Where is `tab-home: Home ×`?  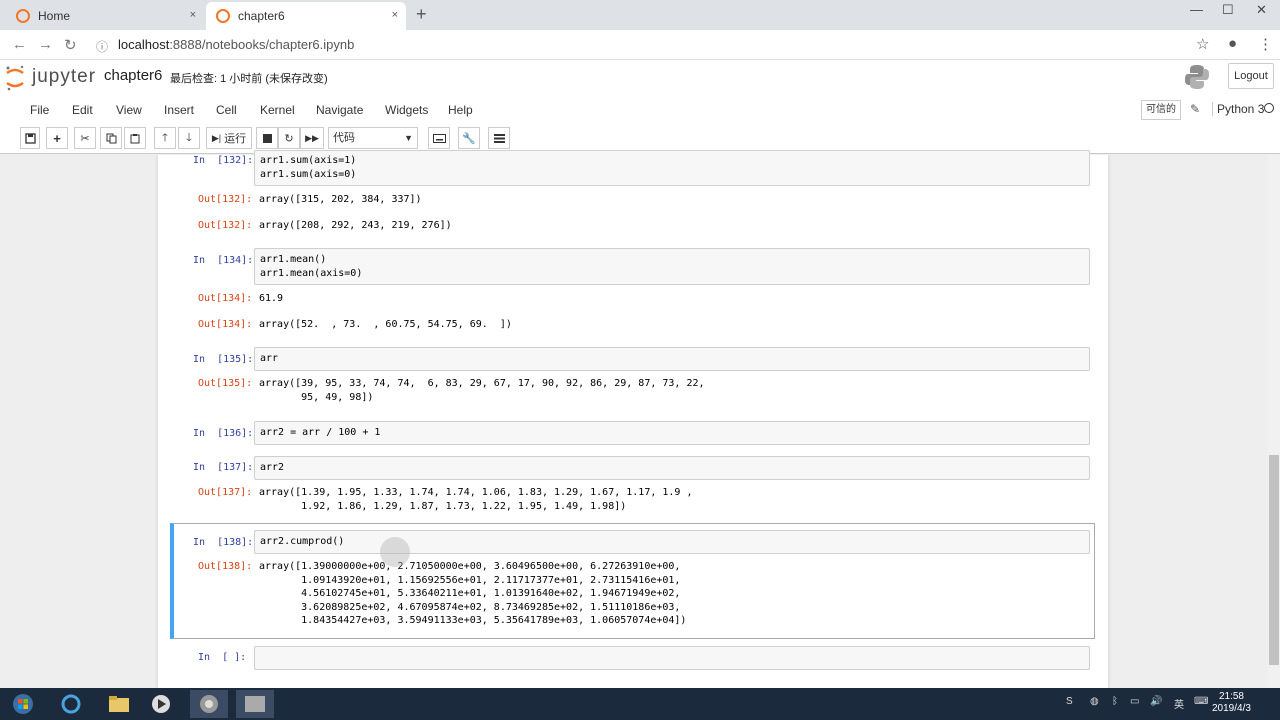
tab-home: Home × is located at coordinates (105, 16).